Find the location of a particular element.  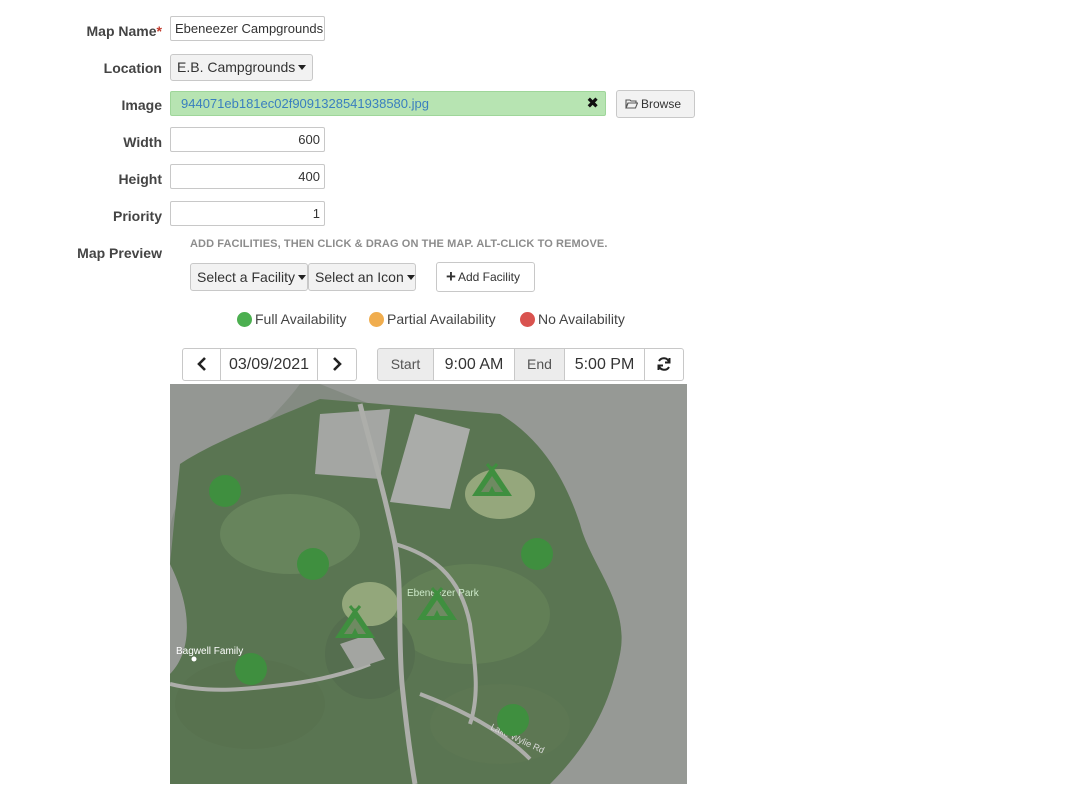

refresh-button is located at coordinates (664, 364).